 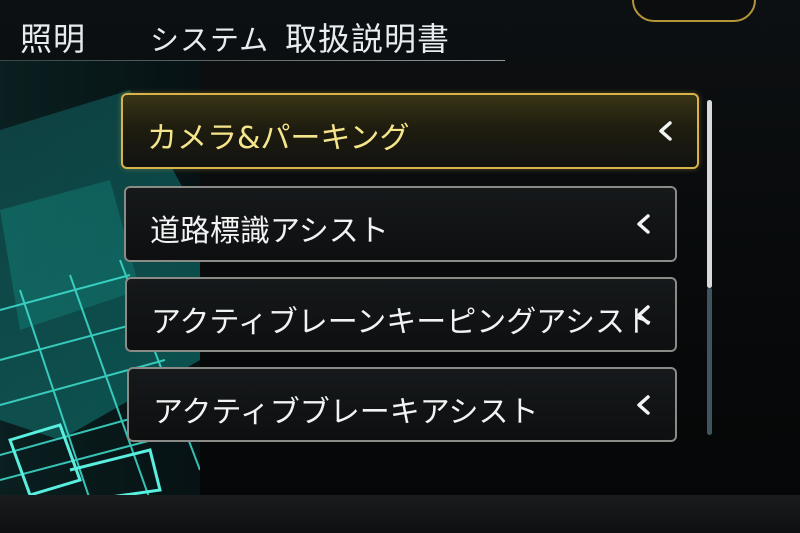 I want to click on menu-item-label: アクティブレーンキーピングアシスト, so click(x=403, y=322).